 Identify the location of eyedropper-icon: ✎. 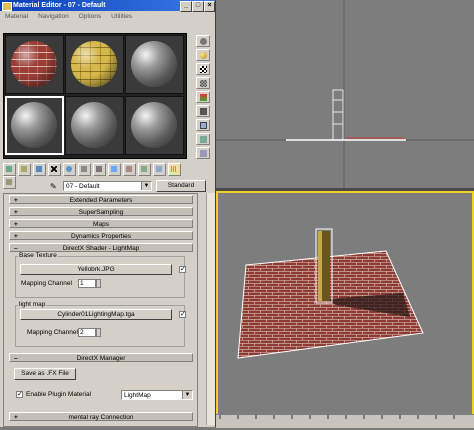
(53, 186).